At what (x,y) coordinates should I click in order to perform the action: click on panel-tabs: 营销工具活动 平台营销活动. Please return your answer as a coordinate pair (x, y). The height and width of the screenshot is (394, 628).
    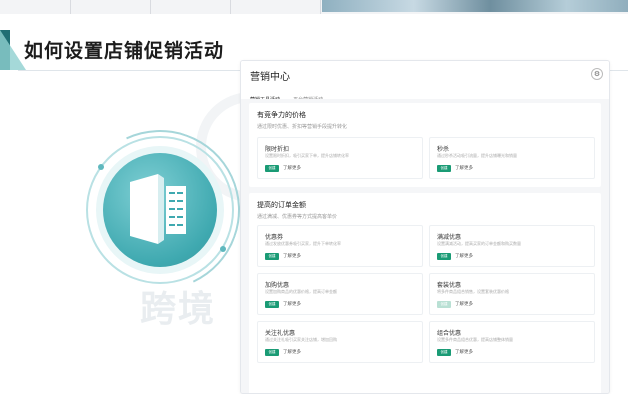
    Looking at the image, I should click on (290, 96).